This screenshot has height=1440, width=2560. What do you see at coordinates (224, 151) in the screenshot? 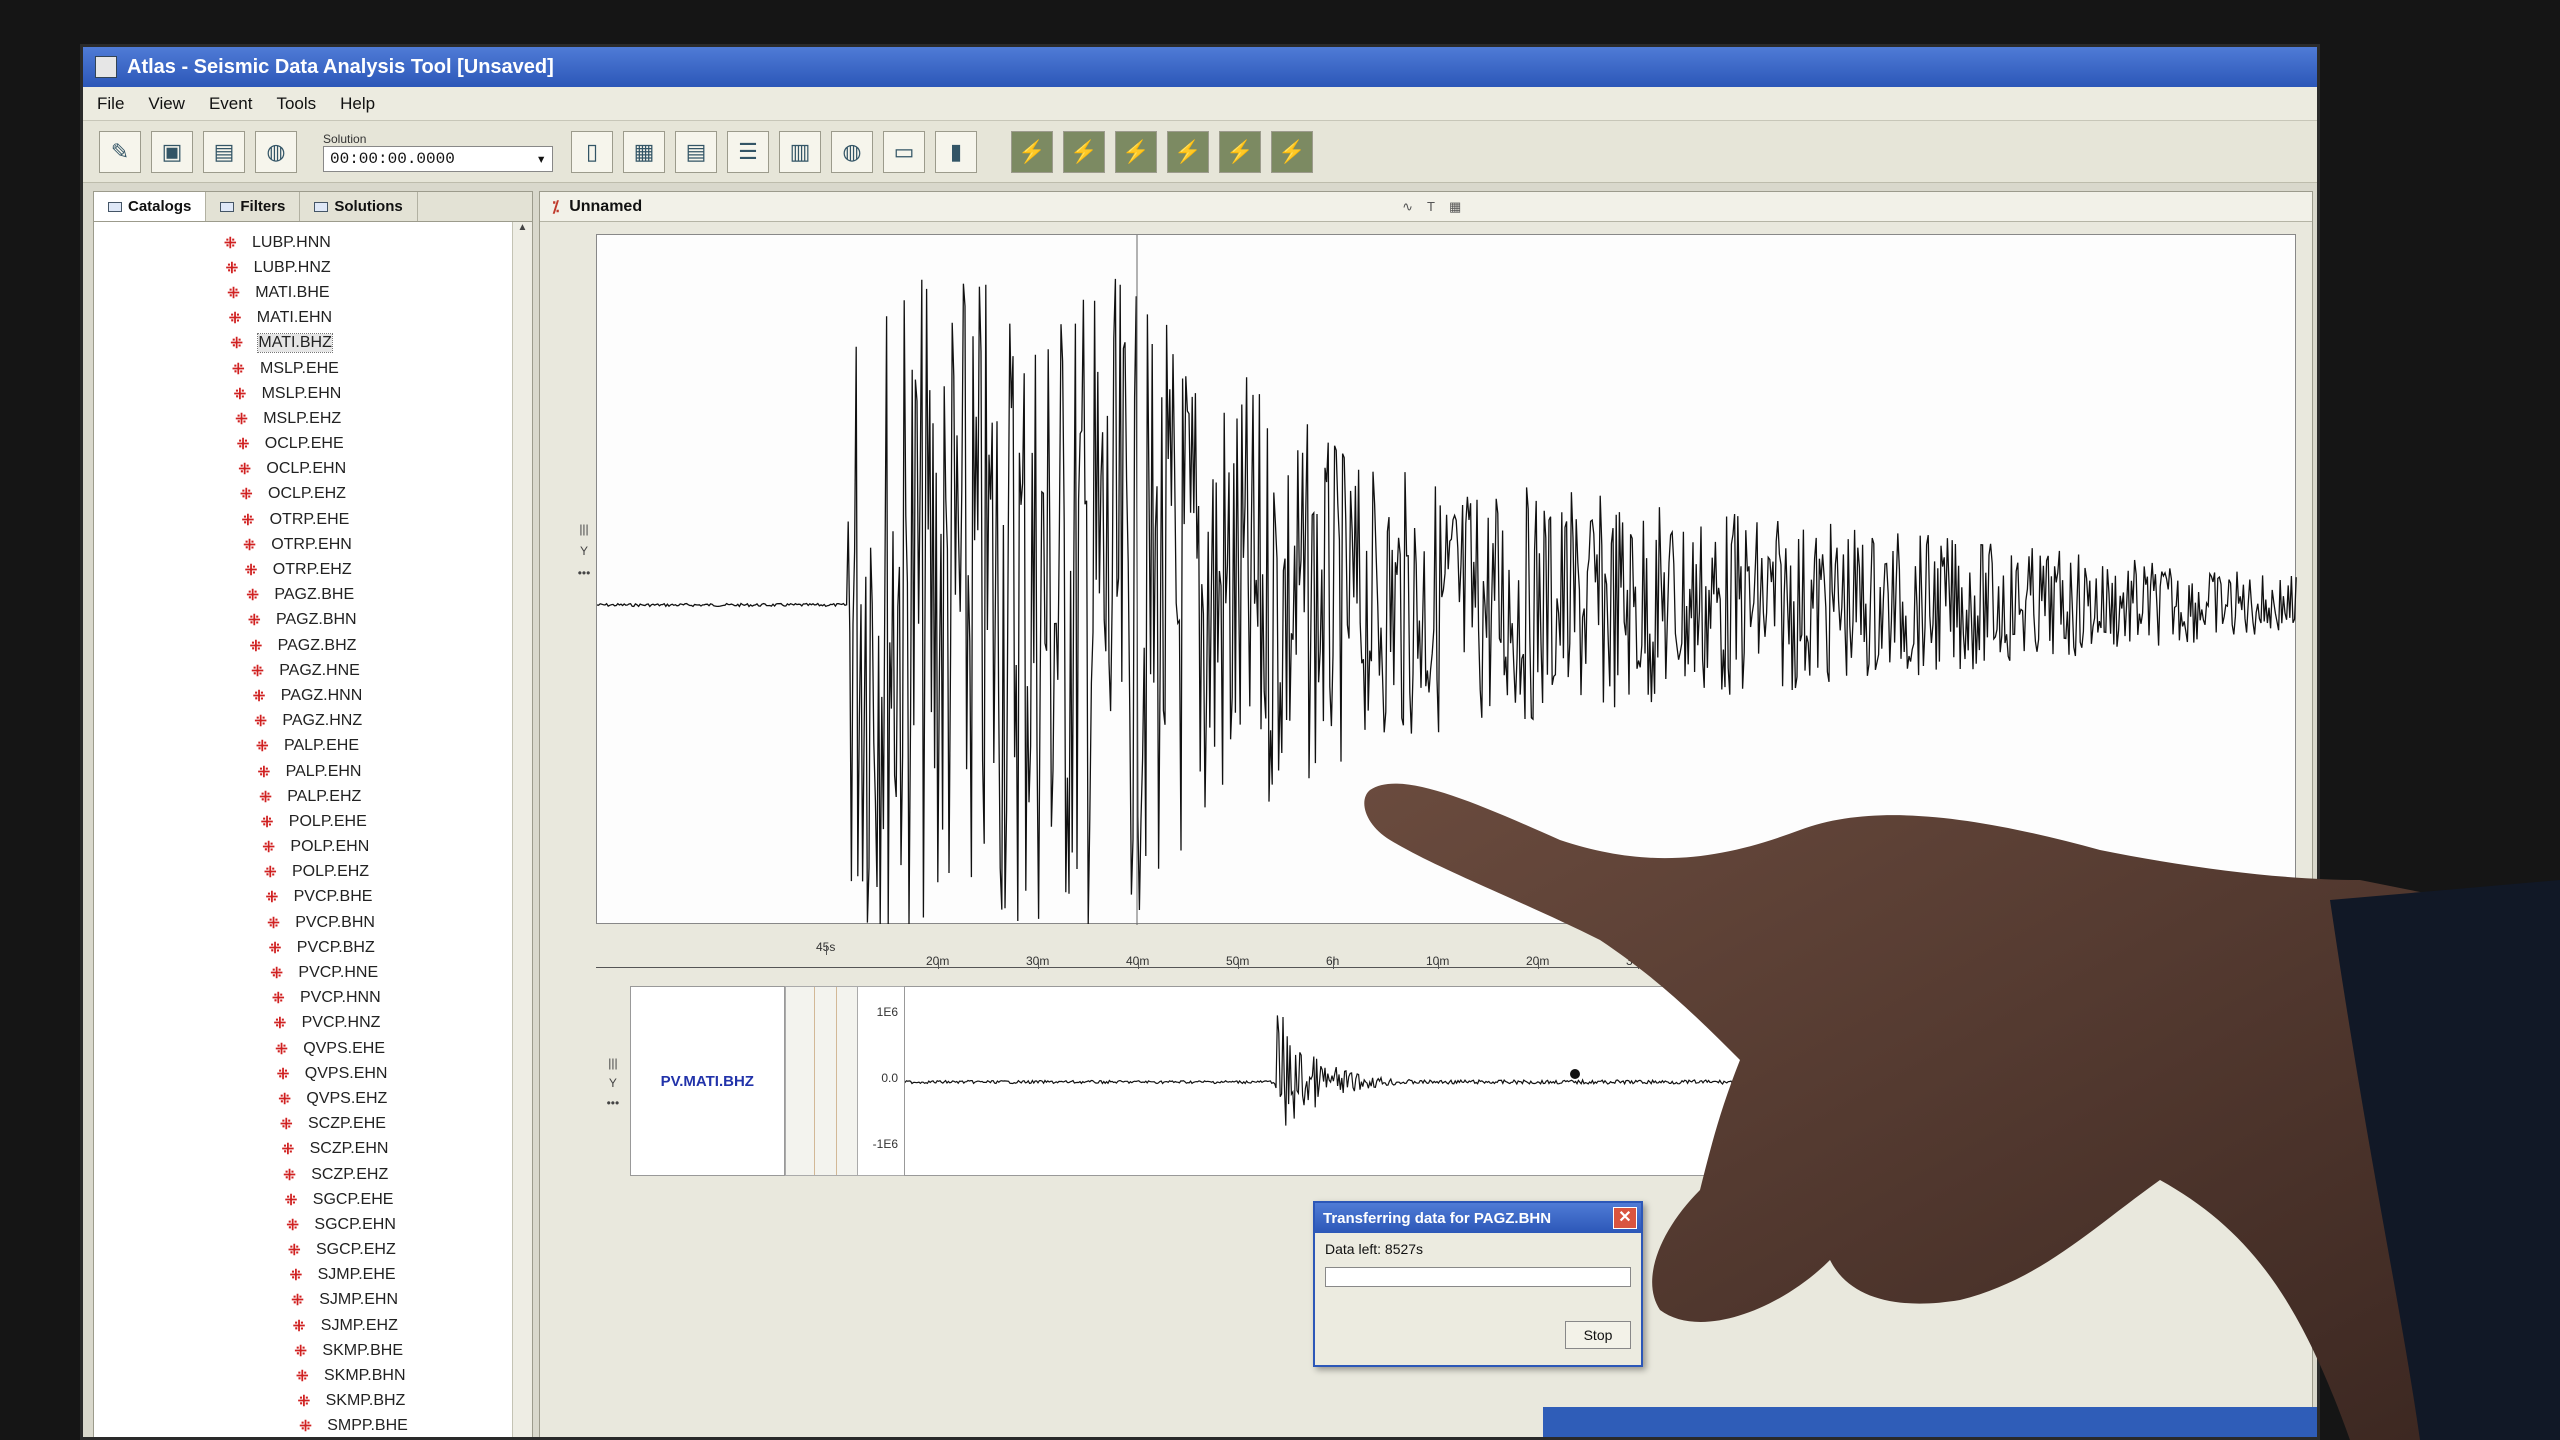
I see `open-icon: ▤` at bounding box center [224, 151].